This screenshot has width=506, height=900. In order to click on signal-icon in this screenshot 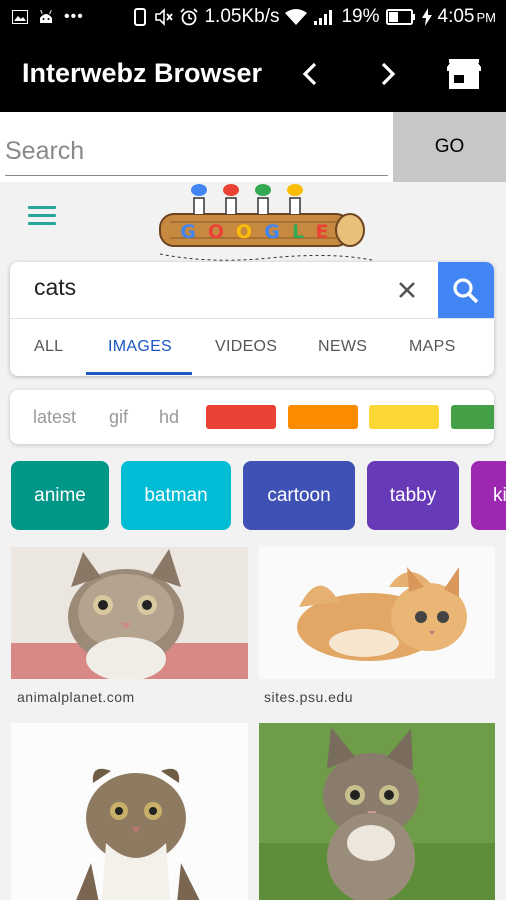, I will do `click(323, 17)`.